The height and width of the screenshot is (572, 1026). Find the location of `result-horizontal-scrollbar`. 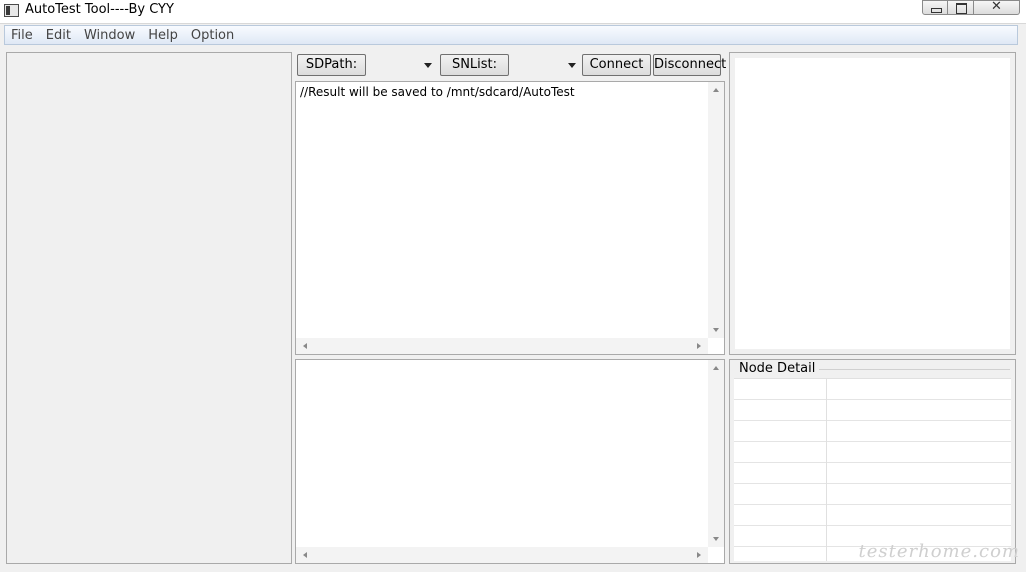

result-horizontal-scrollbar is located at coordinates (502, 346).